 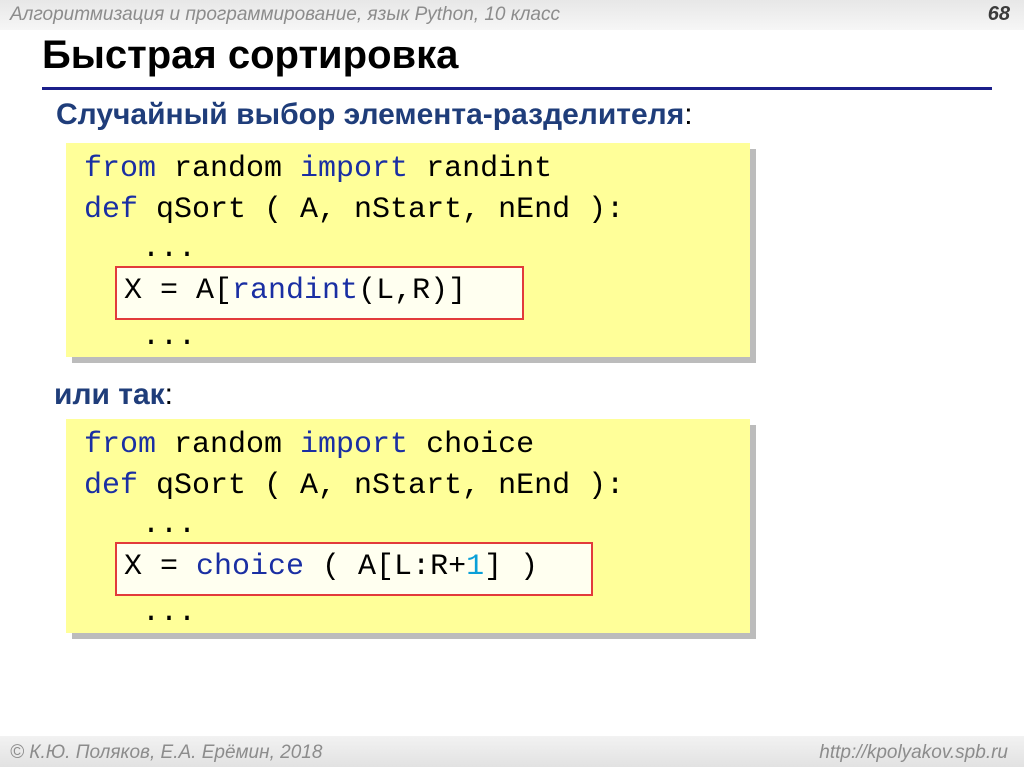 I want to click on code-line: from random import randint, so click(x=318, y=169).